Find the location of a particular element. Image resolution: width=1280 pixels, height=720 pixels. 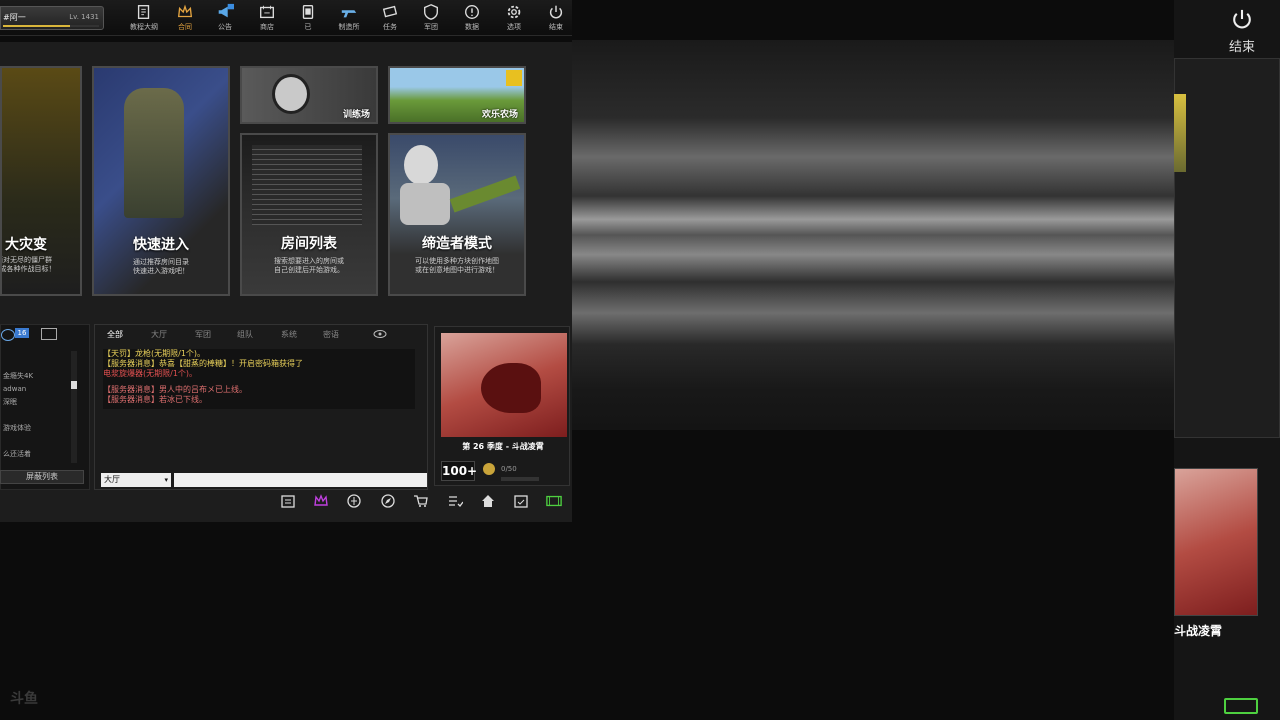

nav-workshop: 制造所 is located at coordinates (349, 18).